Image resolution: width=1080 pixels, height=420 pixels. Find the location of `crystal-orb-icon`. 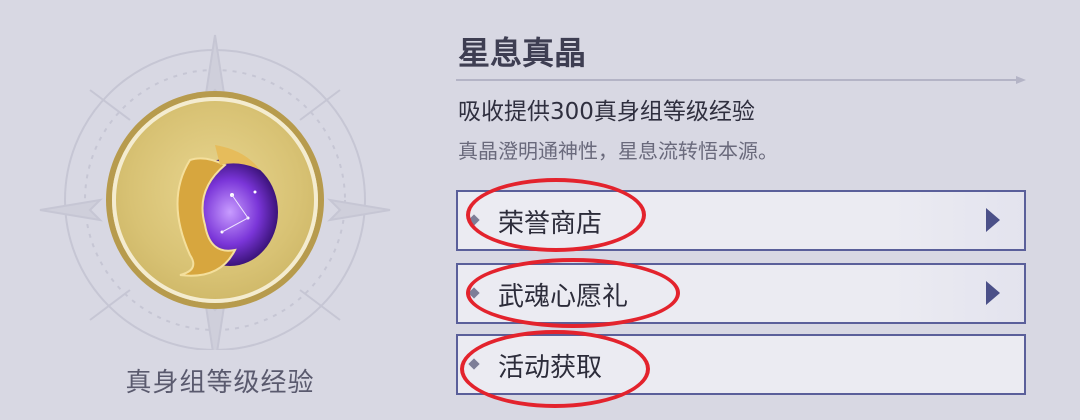

crystal-orb-icon is located at coordinates (227, 211).